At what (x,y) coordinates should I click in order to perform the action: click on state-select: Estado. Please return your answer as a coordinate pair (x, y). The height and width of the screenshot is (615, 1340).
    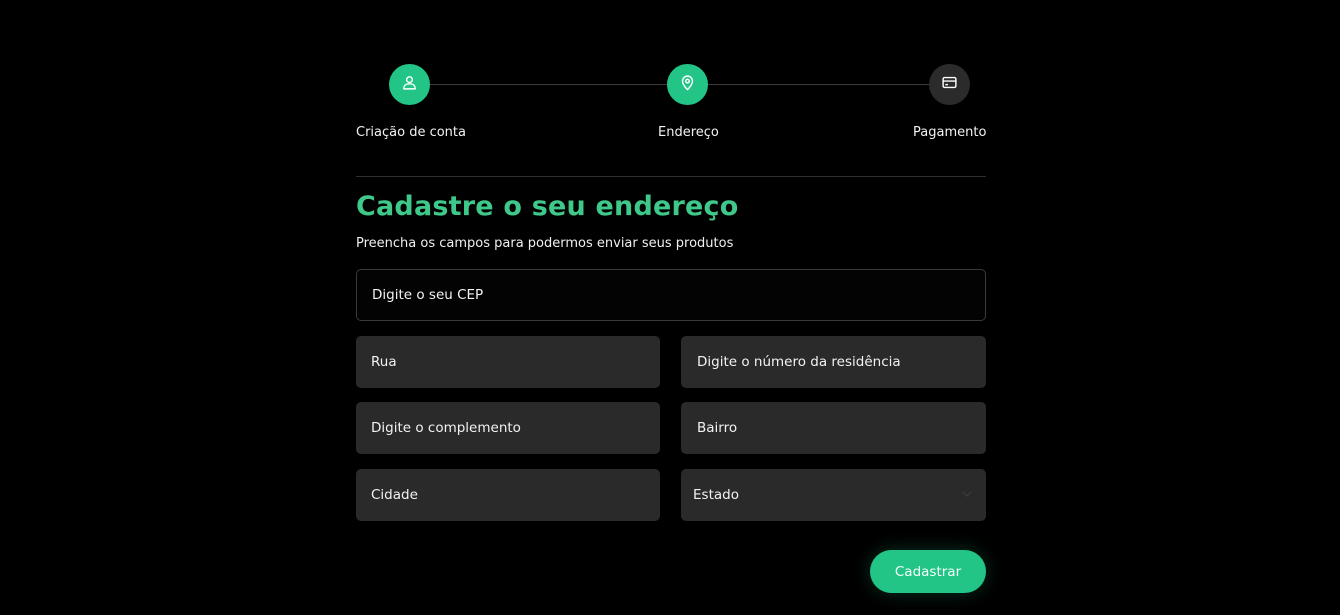
    Looking at the image, I should click on (833, 495).